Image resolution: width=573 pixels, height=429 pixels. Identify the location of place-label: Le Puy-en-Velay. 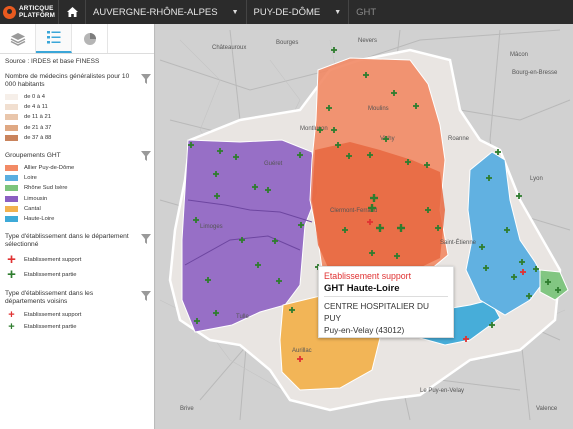
(442, 391).